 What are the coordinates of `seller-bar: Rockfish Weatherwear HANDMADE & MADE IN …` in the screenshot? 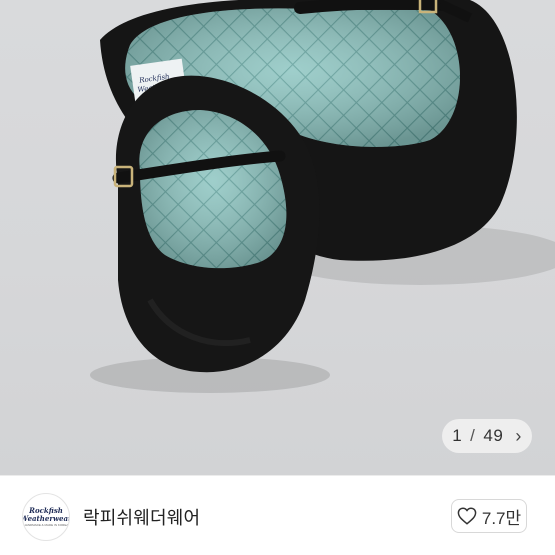 It's located at (277, 515).